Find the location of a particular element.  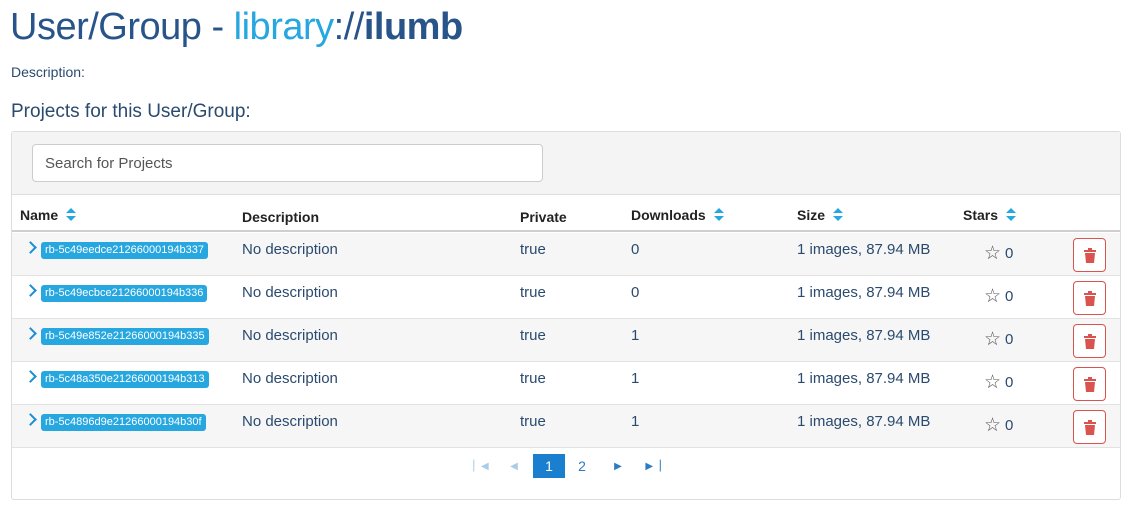

column-header-size: Size is located at coordinates (820, 215).